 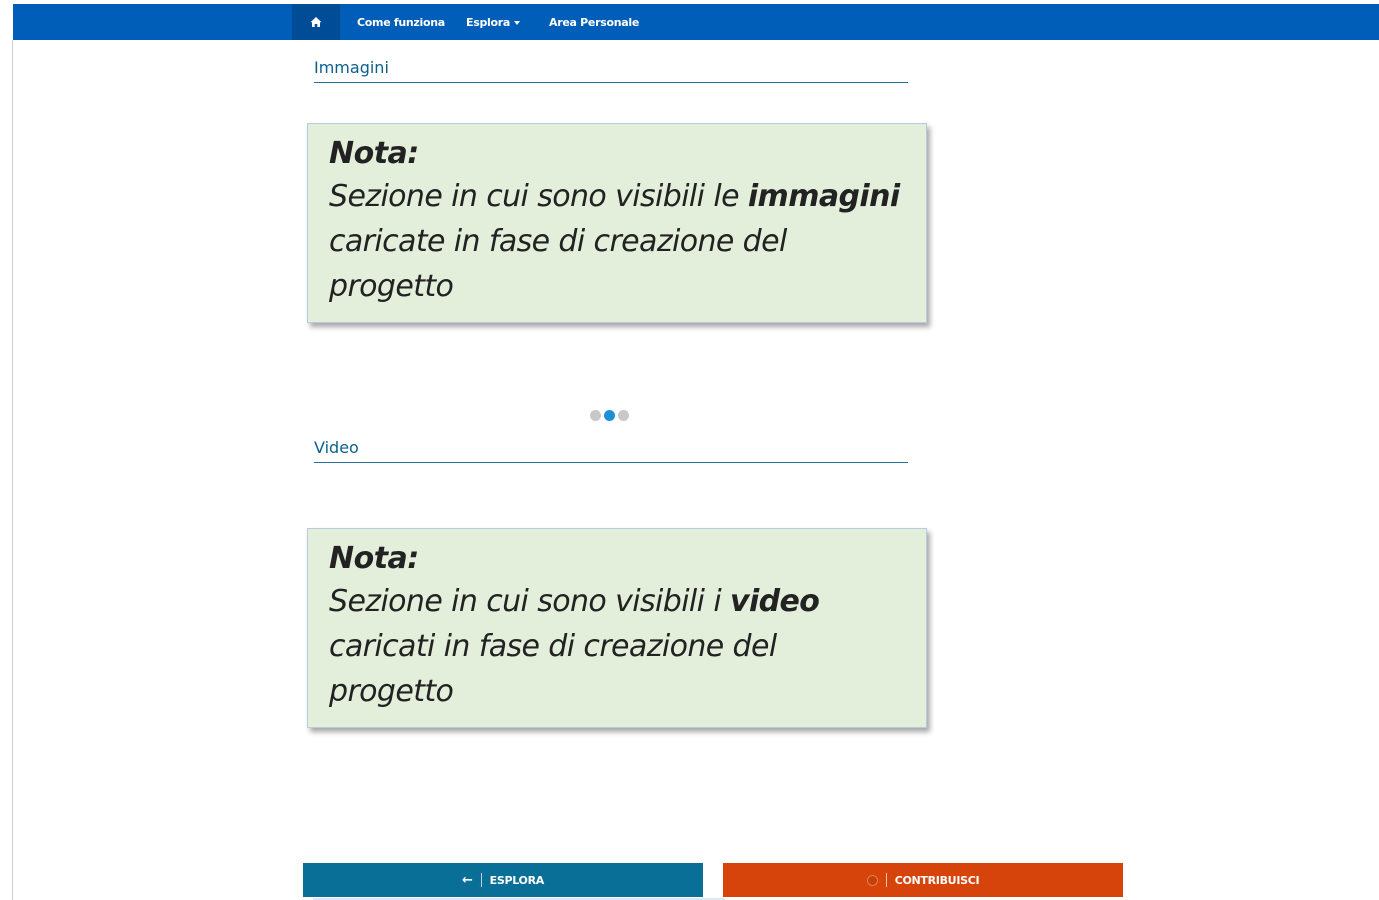 I want to click on nav-come-funziona-label: Come funziona, so click(x=401, y=22).